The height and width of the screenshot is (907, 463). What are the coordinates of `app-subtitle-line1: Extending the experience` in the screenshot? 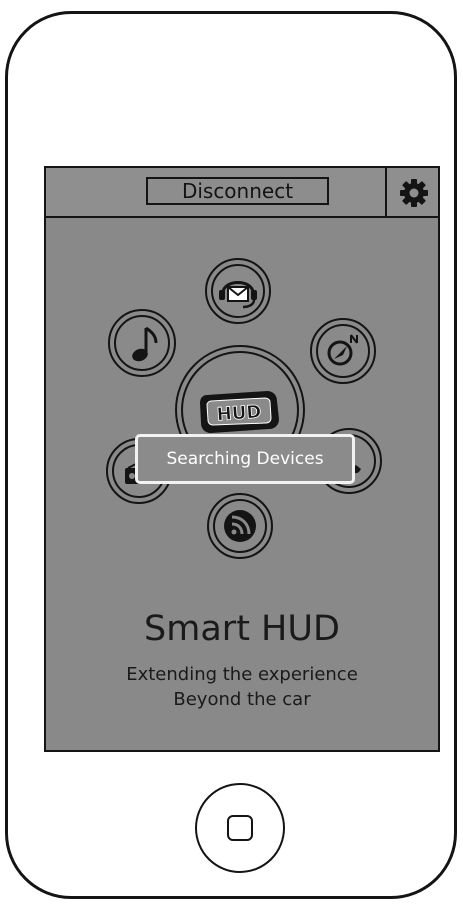 It's located at (242, 674).